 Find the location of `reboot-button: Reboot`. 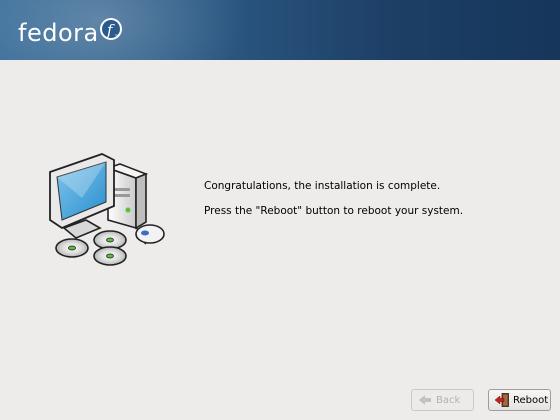

reboot-button: Reboot is located at coordinates (519, 400).